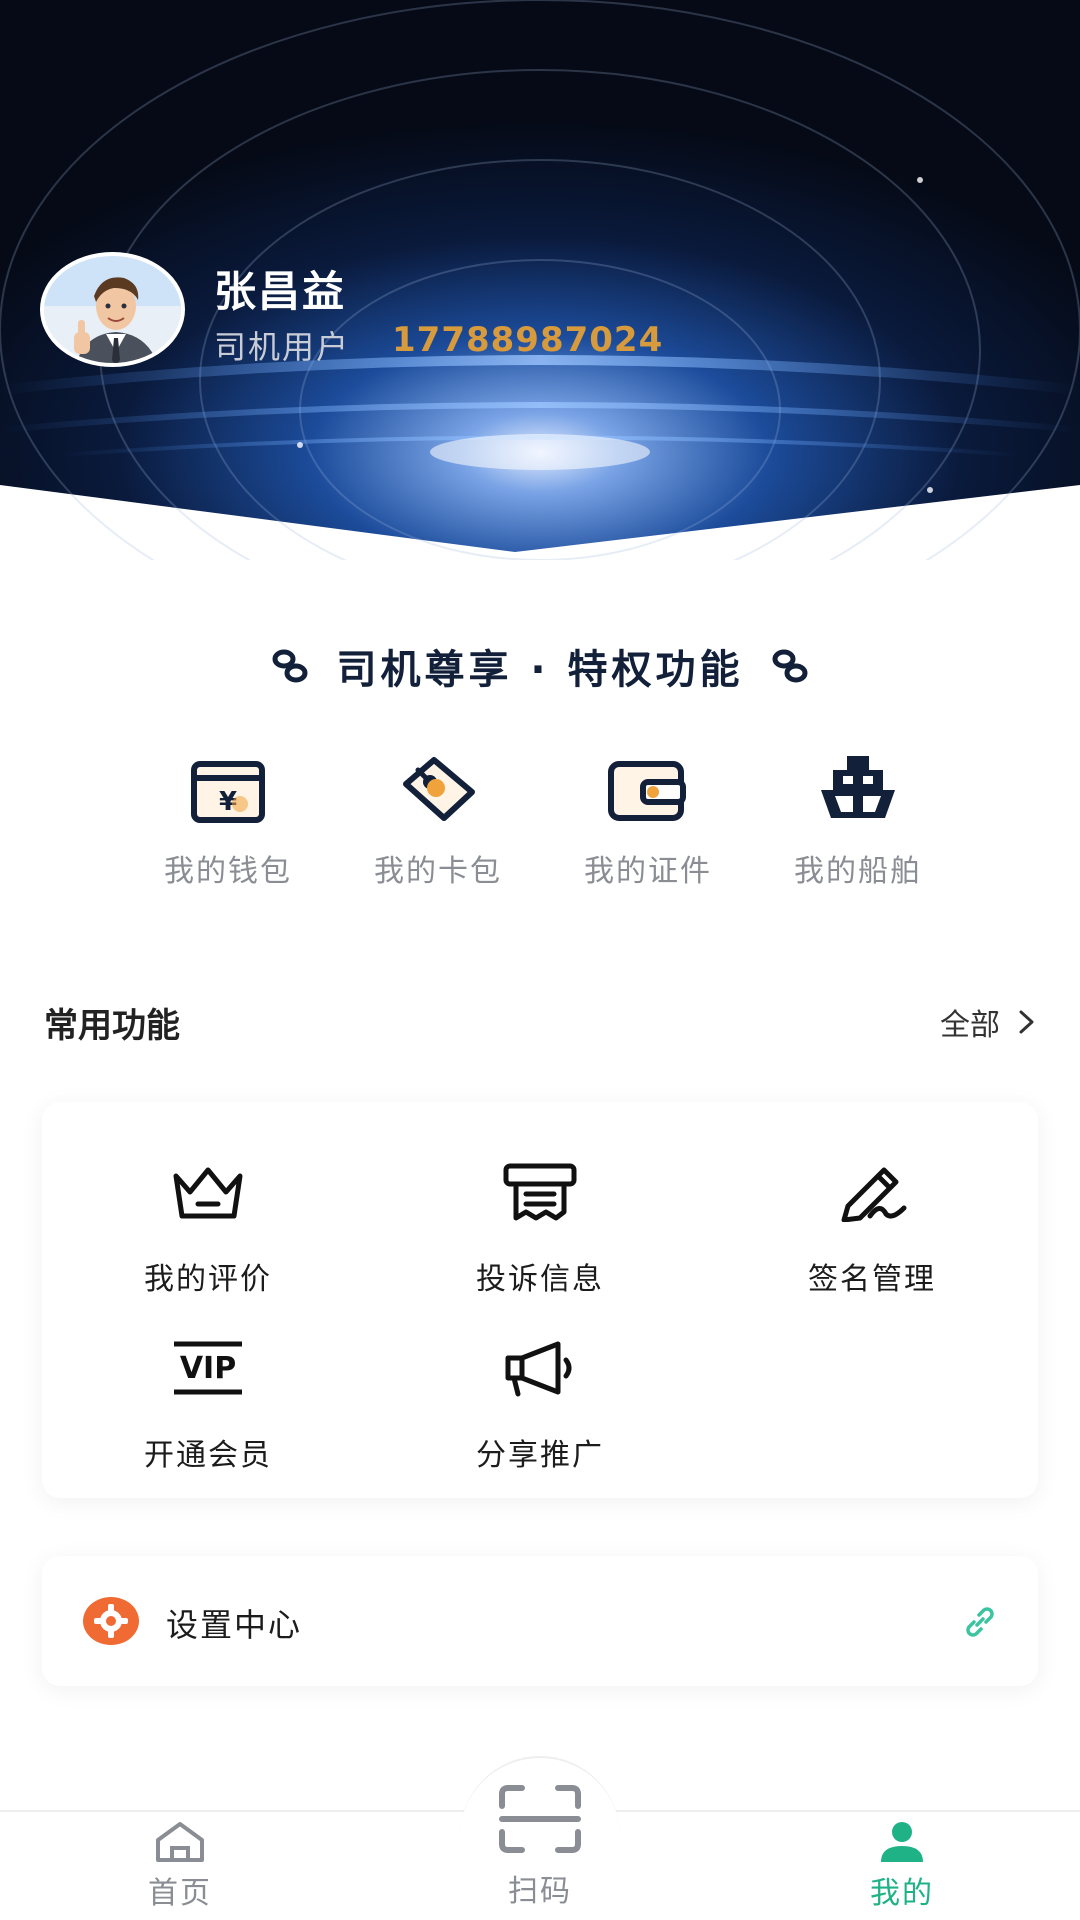 This screenshot has height=1920, width=1080. Describe the element at coordinates (228, 871) in the screenshot. I see `privilege-label: 我的钱包` at that location.